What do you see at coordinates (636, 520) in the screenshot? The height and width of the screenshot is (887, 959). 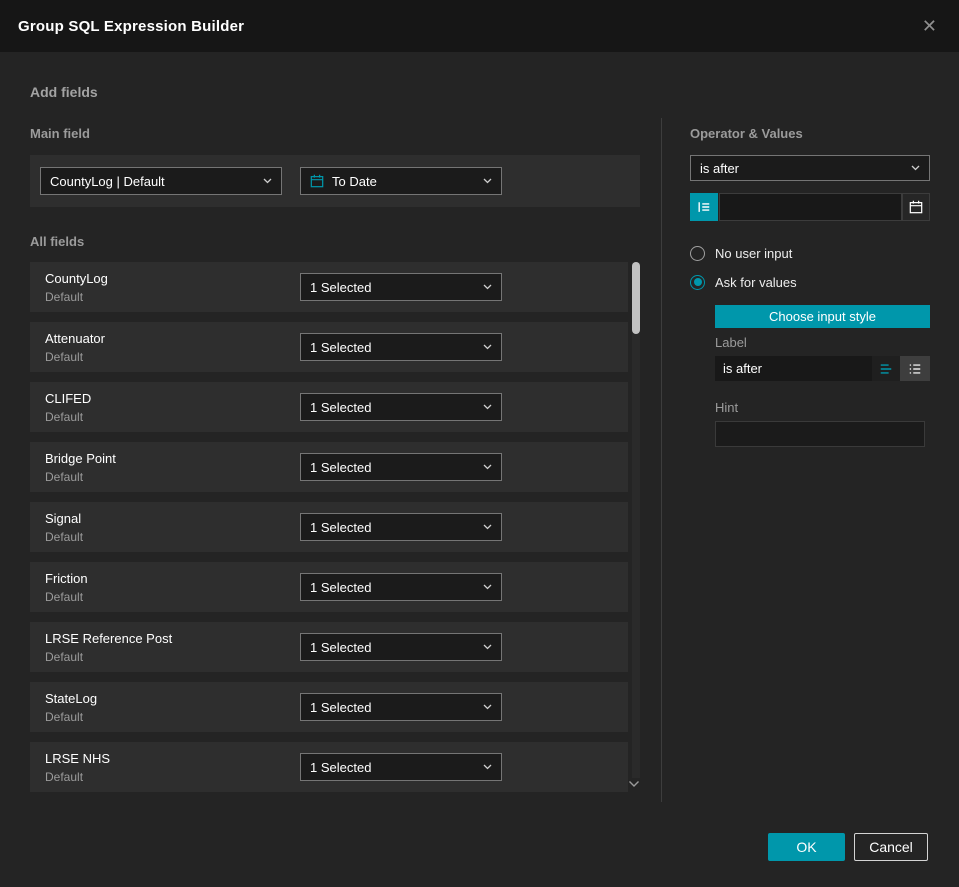 I see `scrollbar-track` at bounding box center [636, 520].